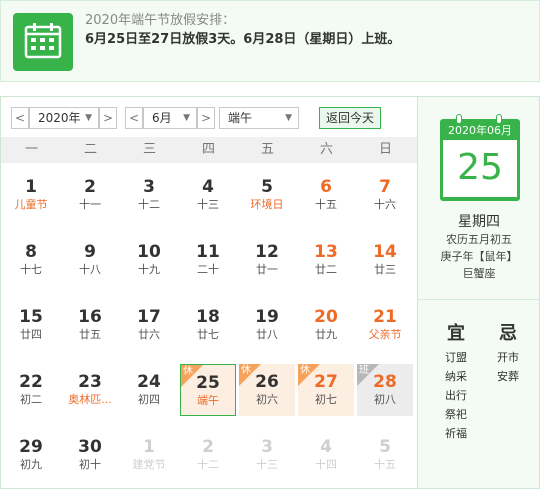 Image resolution: width=540 pixels, height=489 pixels. I want to click on date-card: 2020年06月 25, so click(480, 157).